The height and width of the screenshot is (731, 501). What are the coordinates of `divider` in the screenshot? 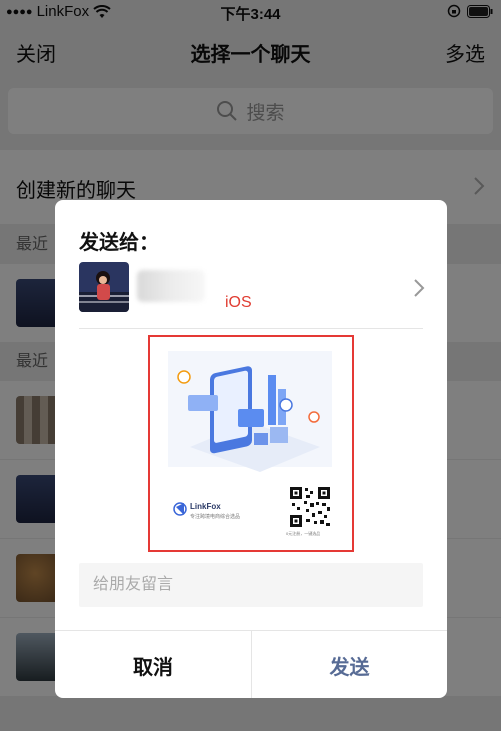 It's located at (251, 328).